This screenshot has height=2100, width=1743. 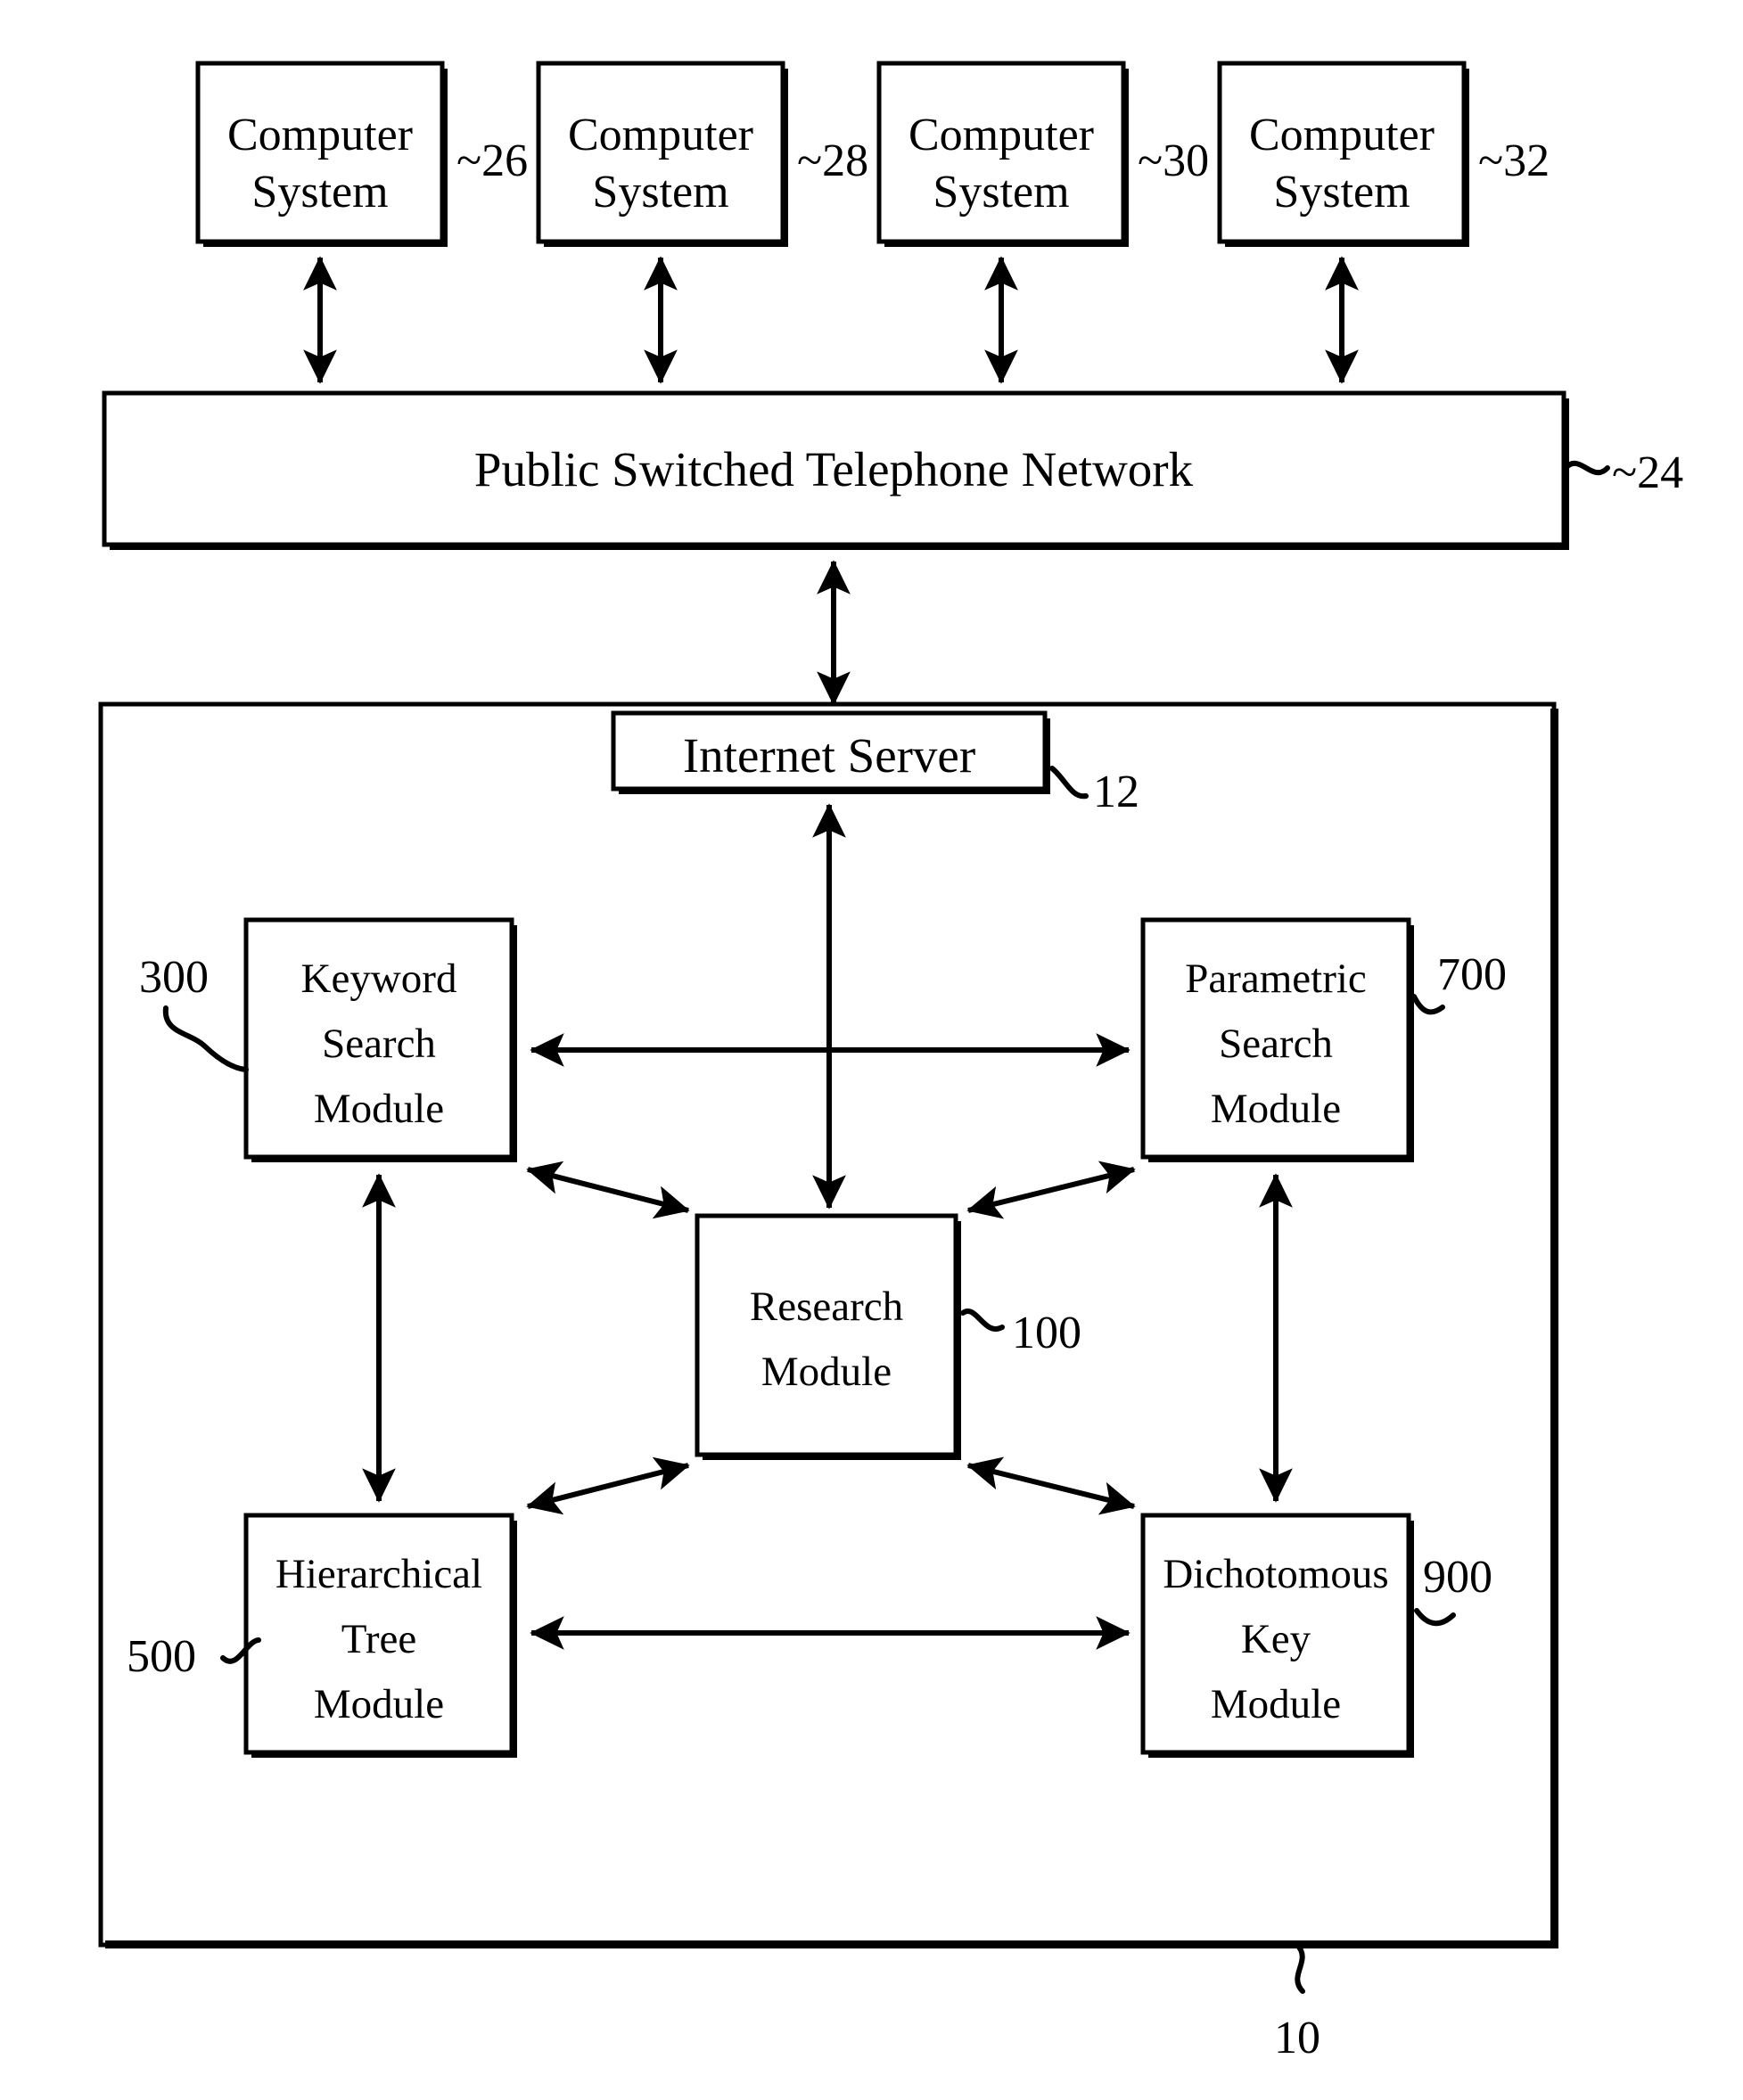 What do you see at coordinates (379, 1704) in the screenshot?
I see `hierarchical-module-line3: Module` at bounding box center [379, 1704].